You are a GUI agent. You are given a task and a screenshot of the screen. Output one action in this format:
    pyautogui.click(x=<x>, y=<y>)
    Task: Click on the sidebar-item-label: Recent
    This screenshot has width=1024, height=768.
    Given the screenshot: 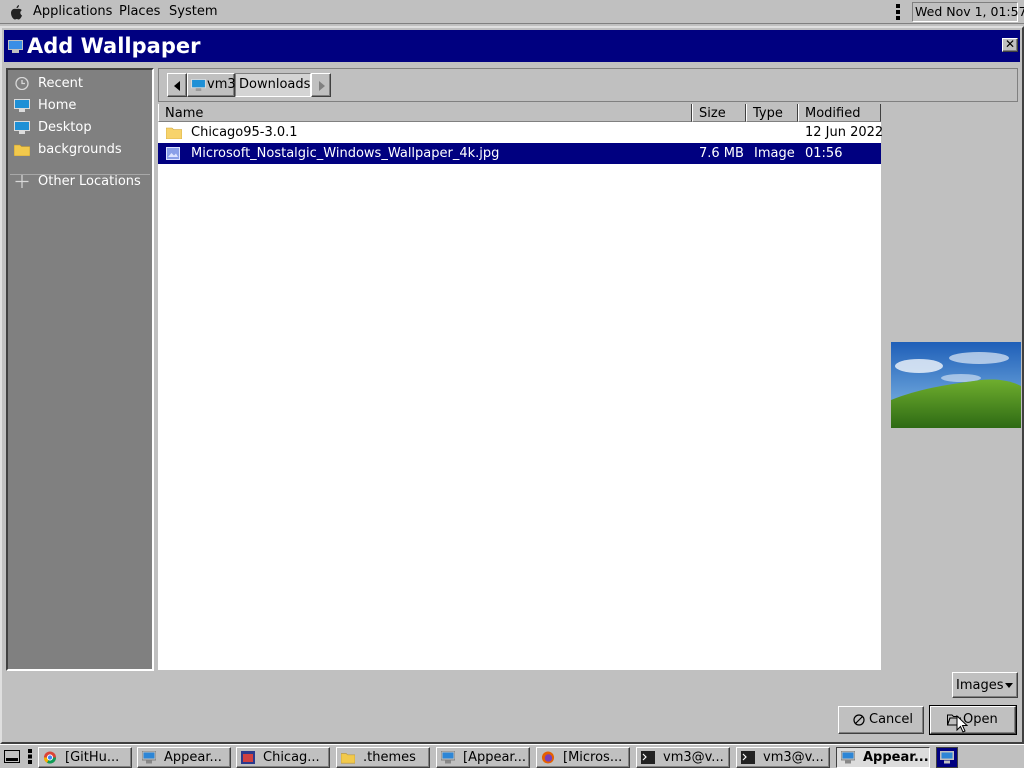 What is the action you would take?
    pyautogui.click(x=60, y=83)
    